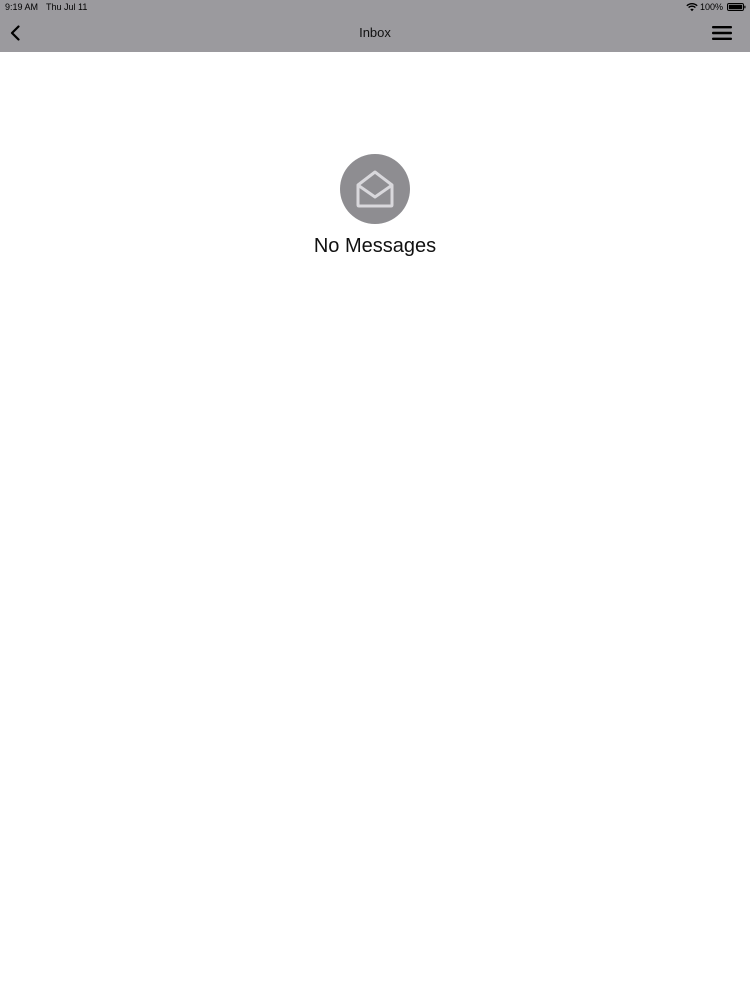 This screenshot has width=750, height=1000. I want to click on battery-icon, so click(736, 7).